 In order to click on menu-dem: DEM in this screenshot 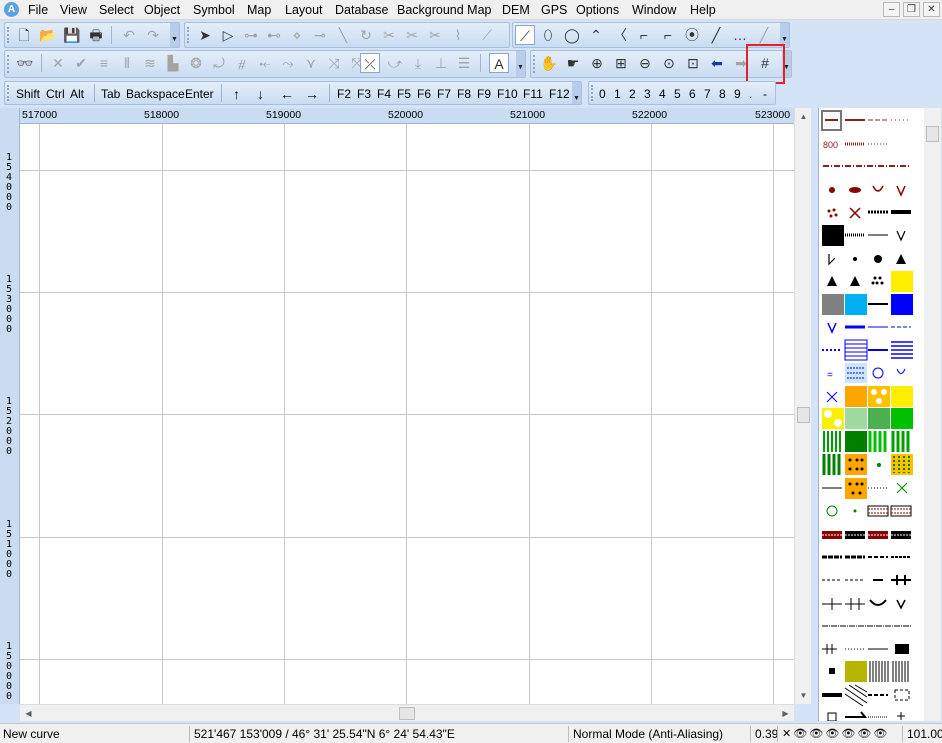, I will do `click(516, 10)`.